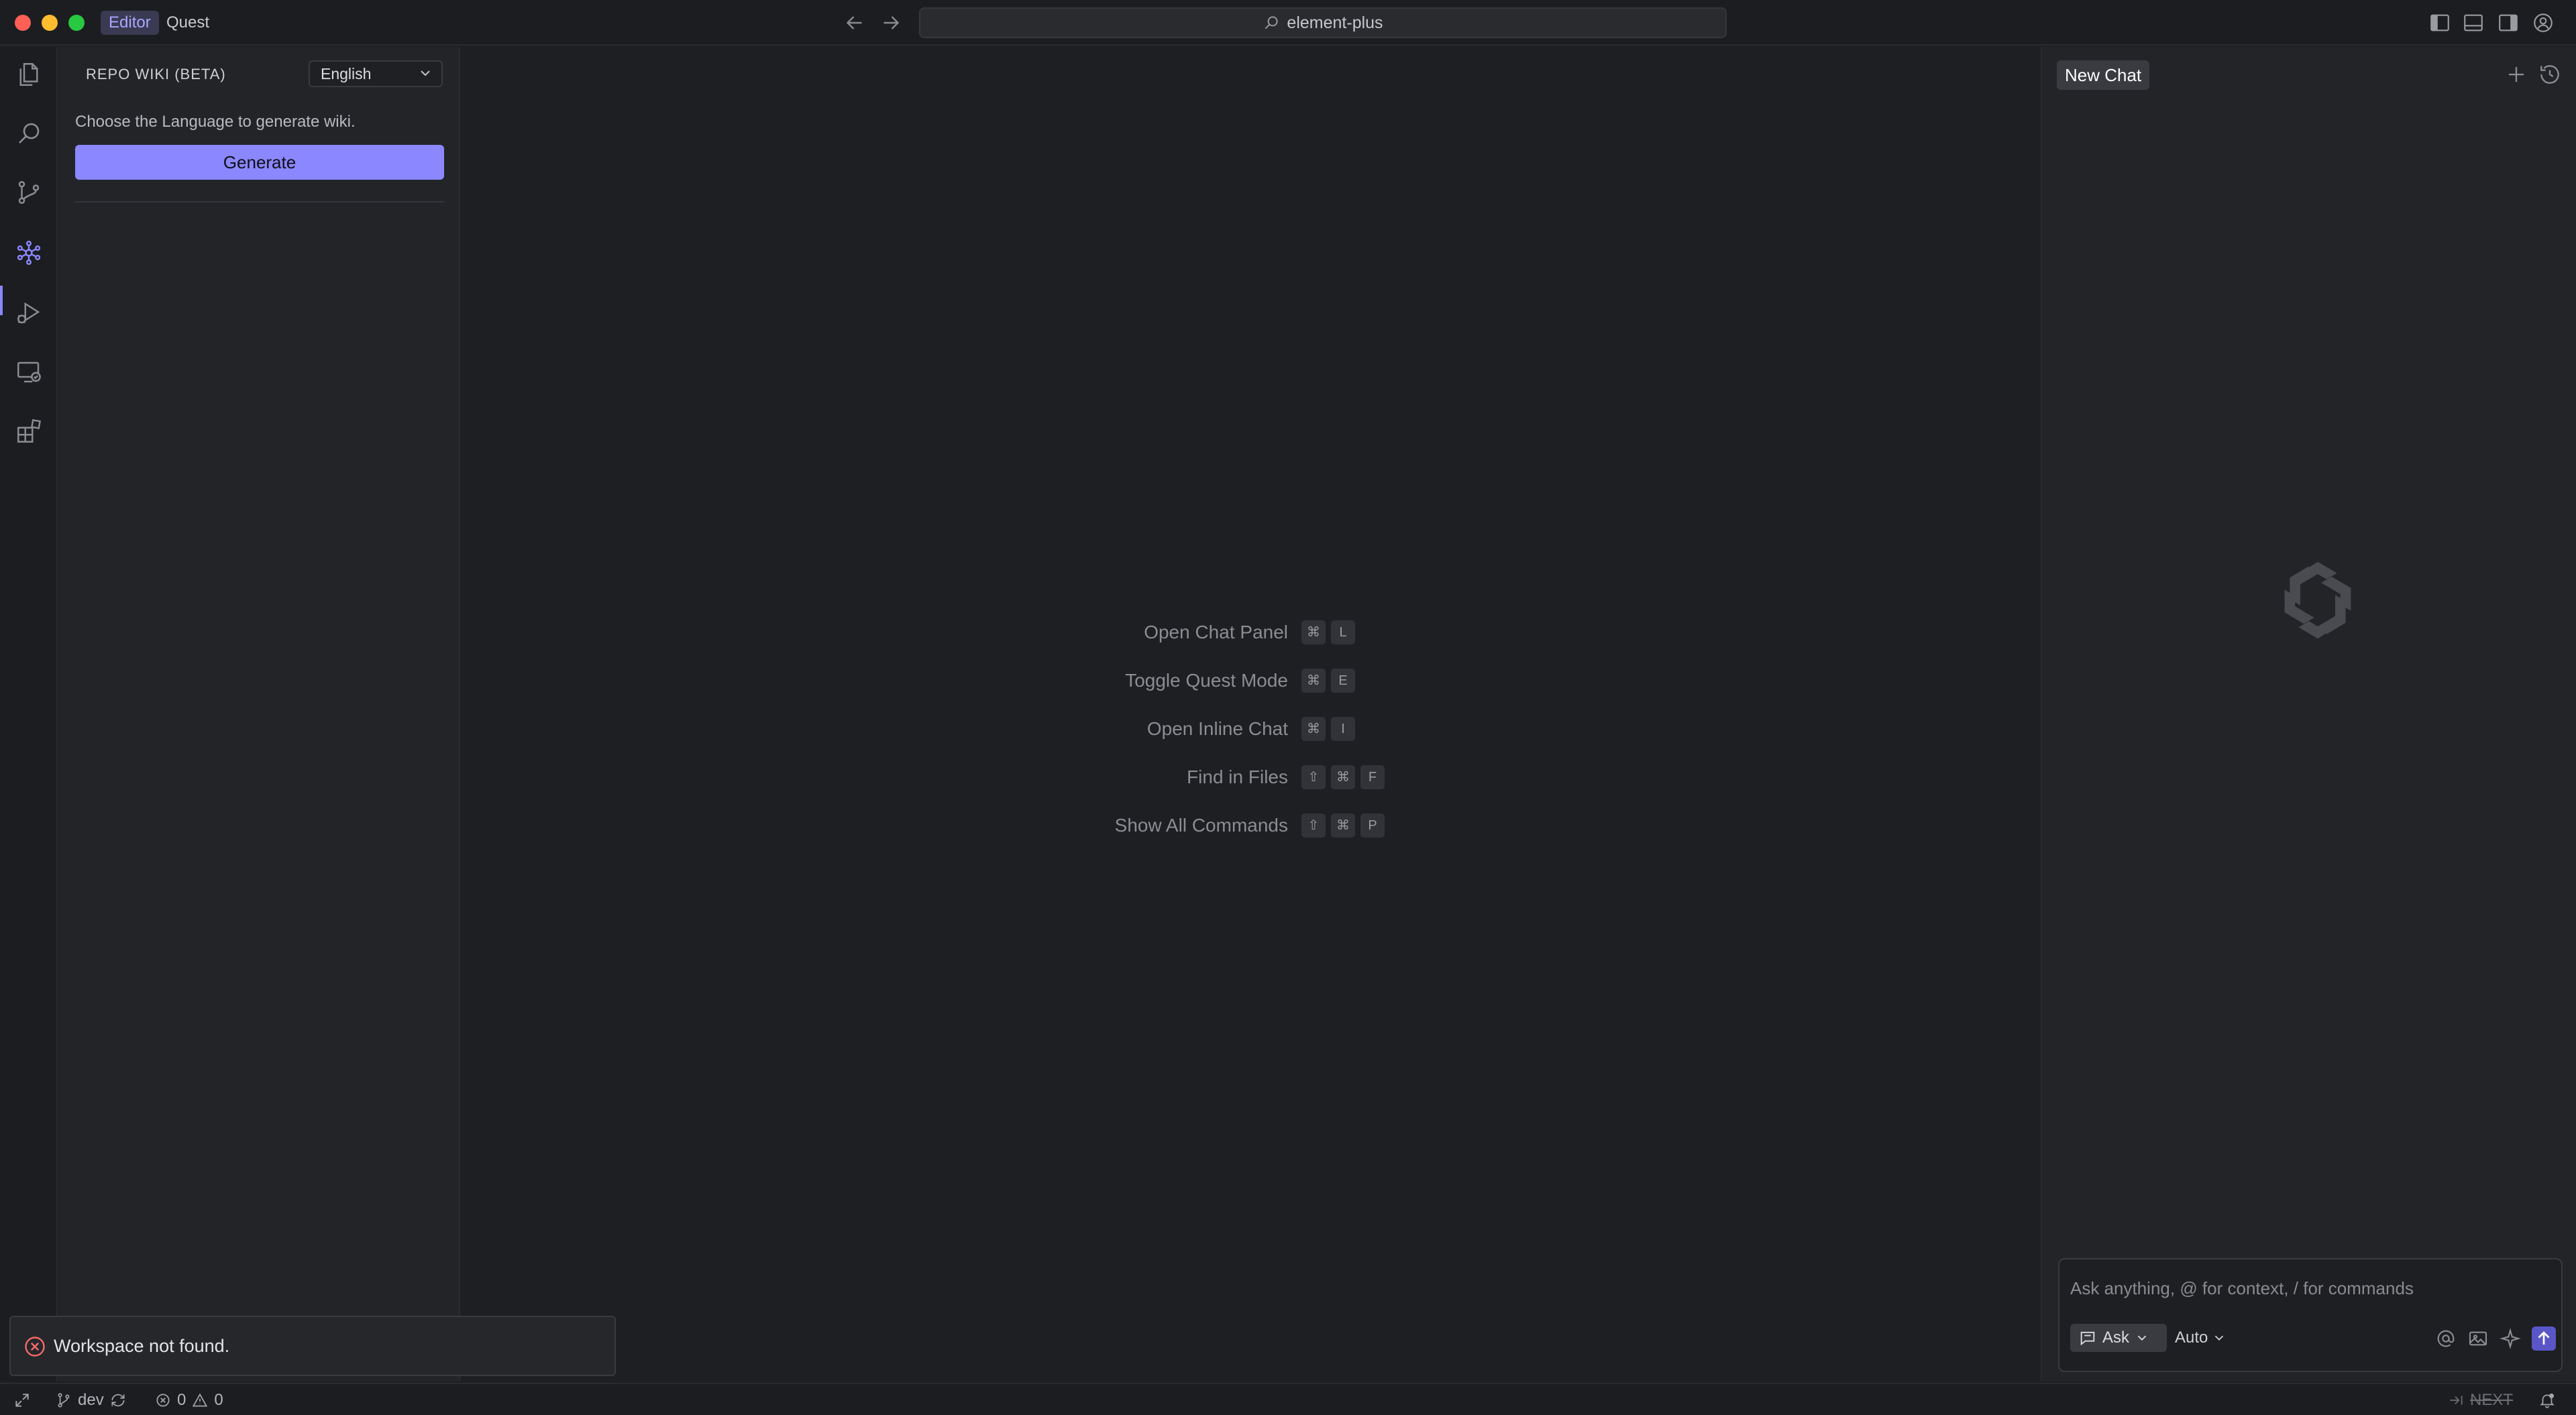 The image size is (2576, 1415). I want to click on shortcut-keys: ⌘ L, so click(1328, 632).